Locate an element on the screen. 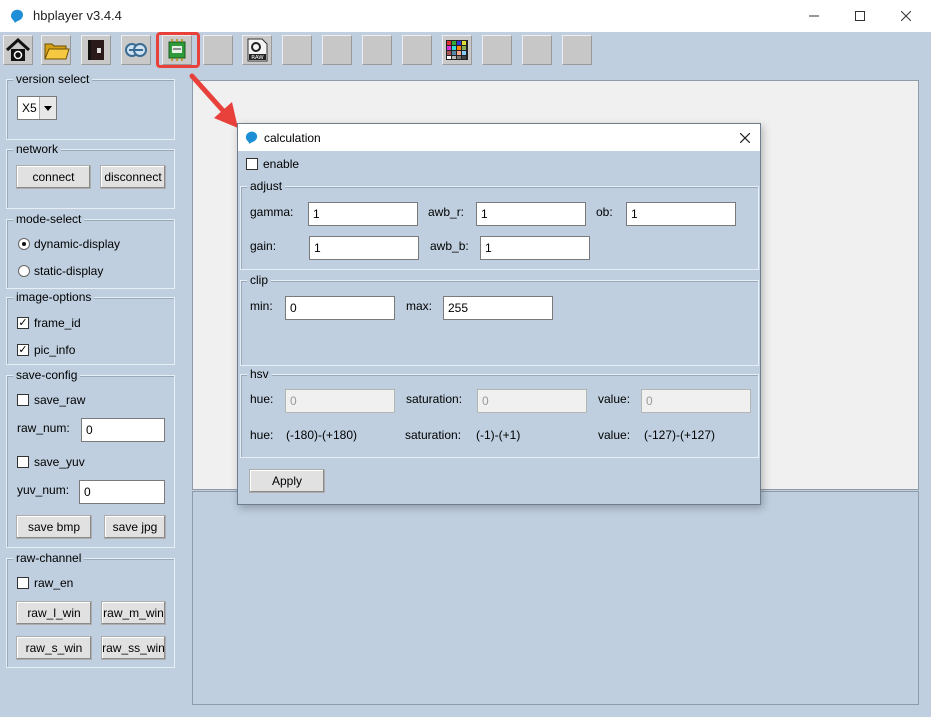  awb-b-input: 1 is located at coordinates (535, 248).